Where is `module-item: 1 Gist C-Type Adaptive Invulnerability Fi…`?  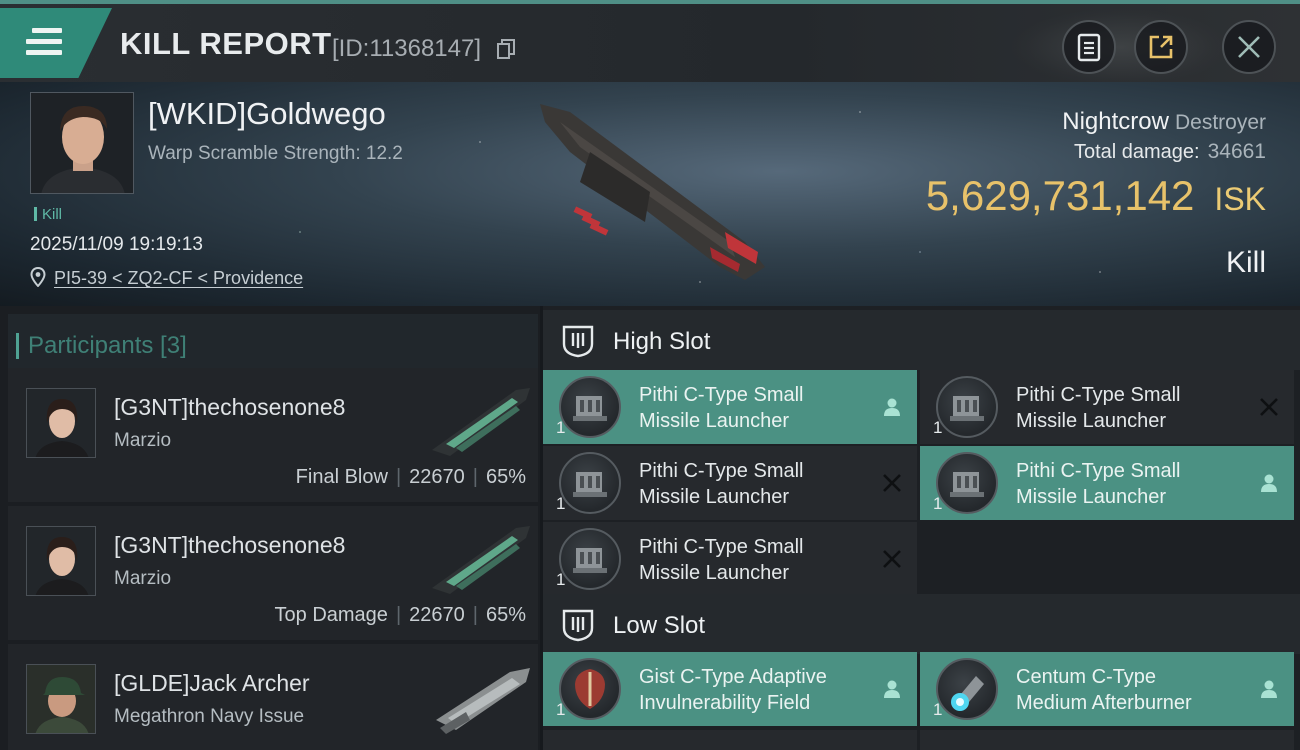
module-item: 1 Gist C-Type Adaptive Invulnerability Fi… is located at coordinates (730, 689).